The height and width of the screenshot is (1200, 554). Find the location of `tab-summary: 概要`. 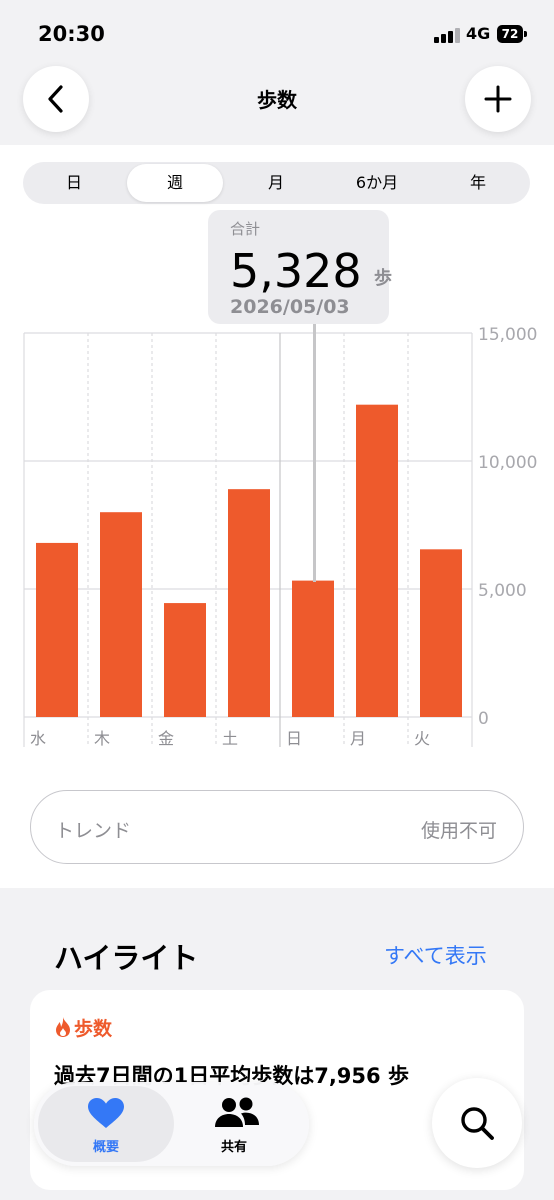

tab-summary: 概要 is located at coordinates (106, 1124).